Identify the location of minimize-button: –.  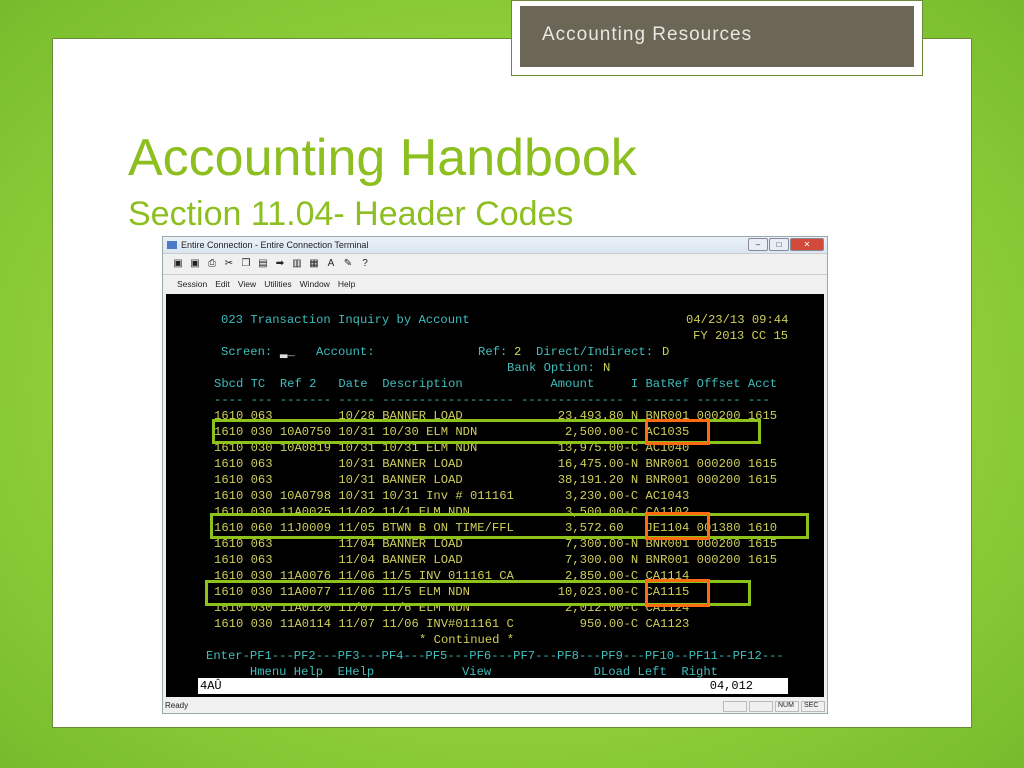
(758, 244).